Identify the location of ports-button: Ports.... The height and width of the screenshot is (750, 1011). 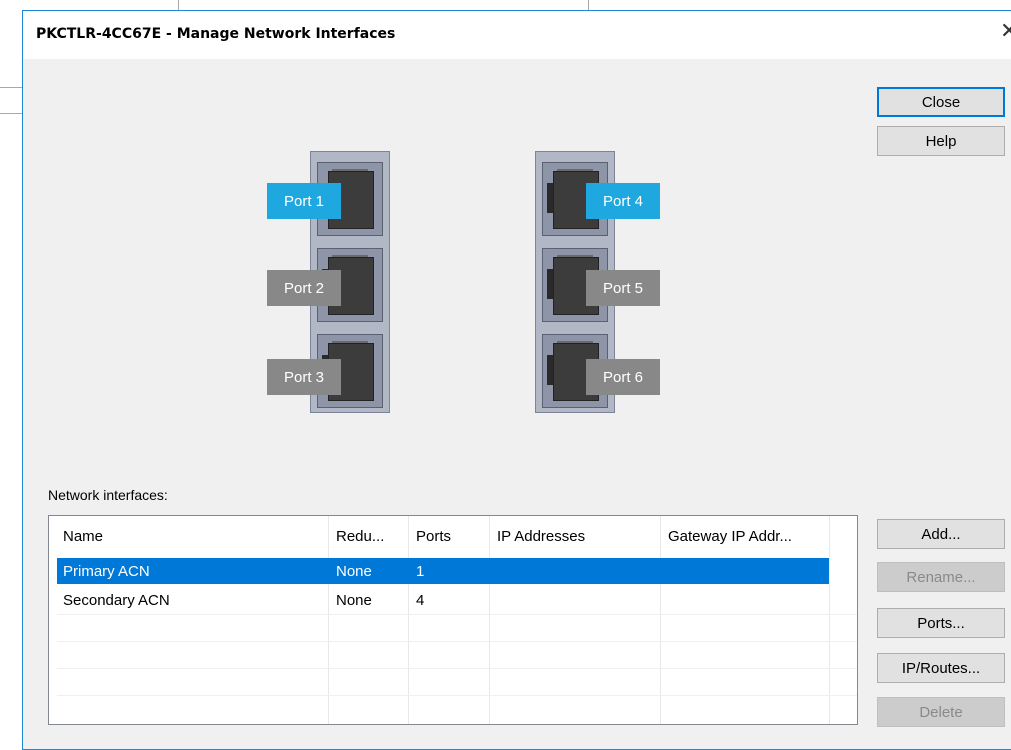
(941, 623).